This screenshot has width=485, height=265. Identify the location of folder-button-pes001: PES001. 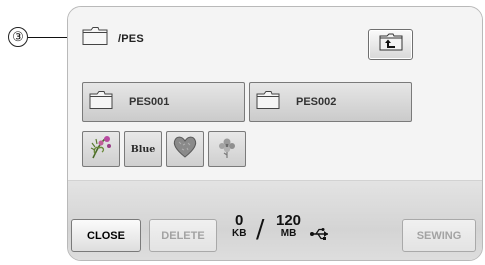
(163, 102).